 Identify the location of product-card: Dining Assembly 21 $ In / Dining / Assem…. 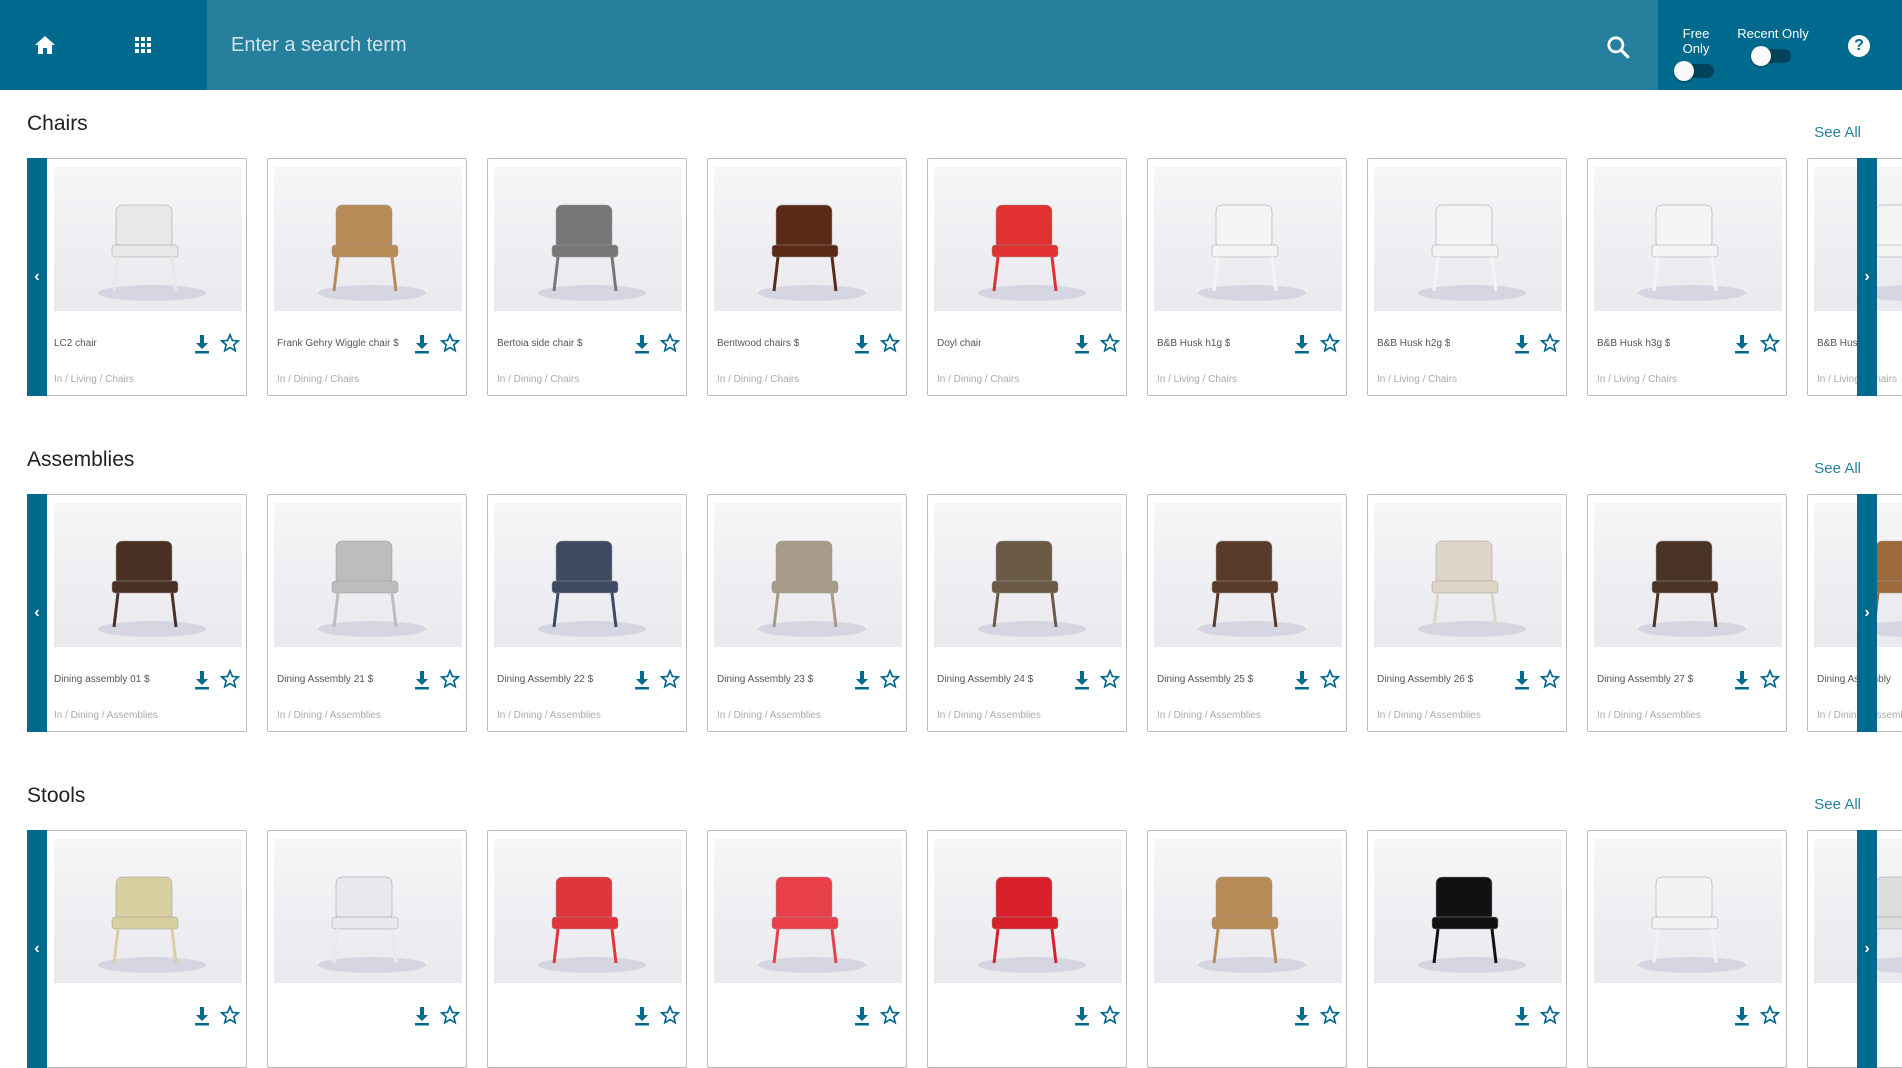
(367, 613).